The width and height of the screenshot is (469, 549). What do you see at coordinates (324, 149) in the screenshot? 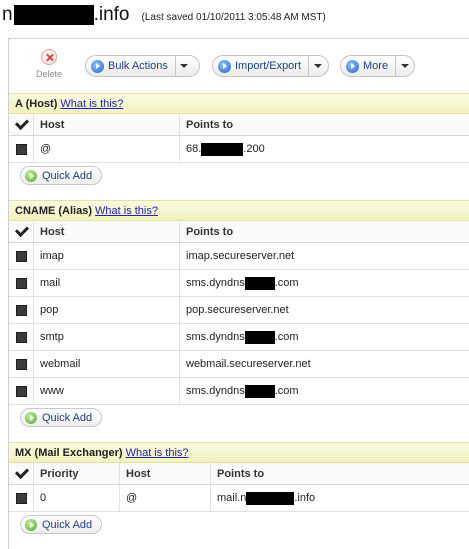
I see `points-to-cell: 68. .200` at bounding box center [324, 149].